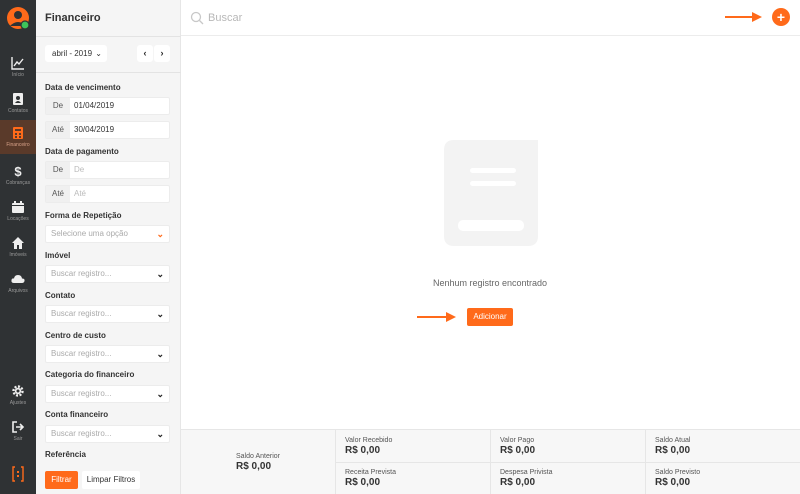  Describe the element at coordinates (80, 193) in the screenshot. I see `payment-date-to-placeholder: Até` at that location.